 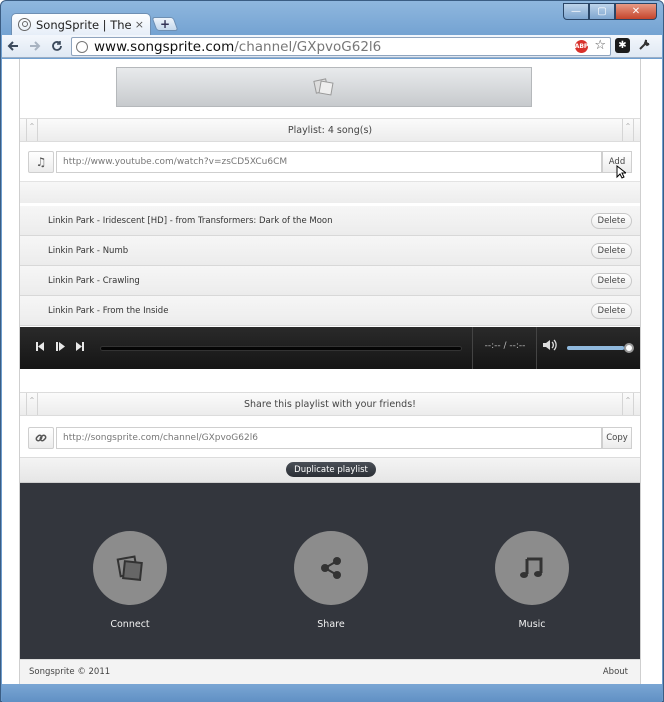 I want to click on feature-share: Share, so click(x=331, y=580).